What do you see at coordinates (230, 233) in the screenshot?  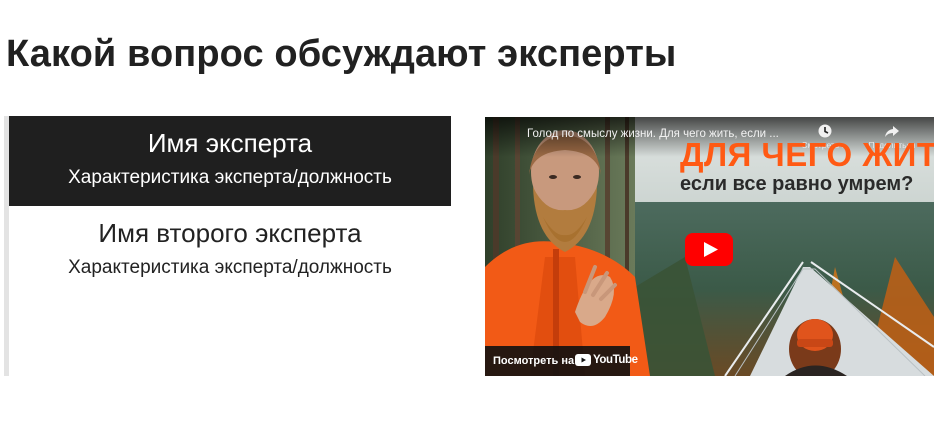 I see `expert-name: Имя второго эксперта` at bounding box center [230, 233].